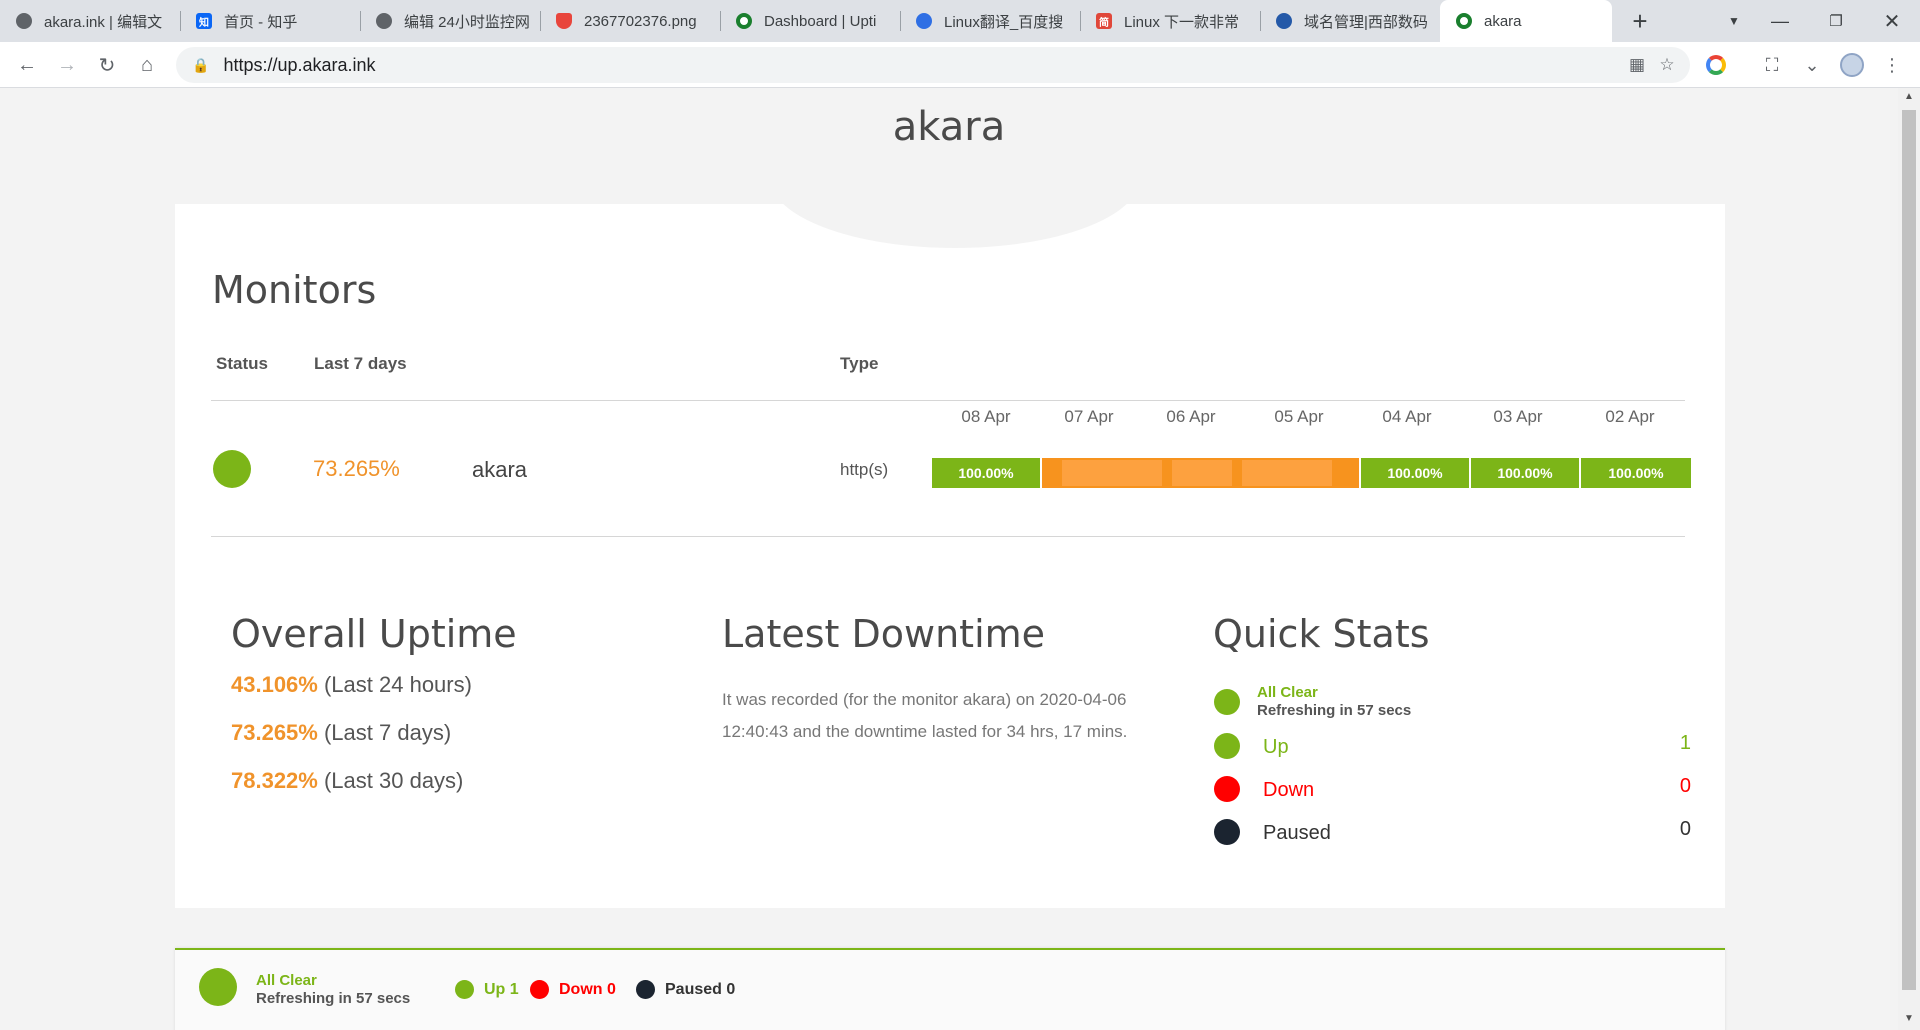 Image resolution: width=1920 pixels, height=1030 pixels. I want to click on qr-code-icon: ▦, so click(1637, 65).